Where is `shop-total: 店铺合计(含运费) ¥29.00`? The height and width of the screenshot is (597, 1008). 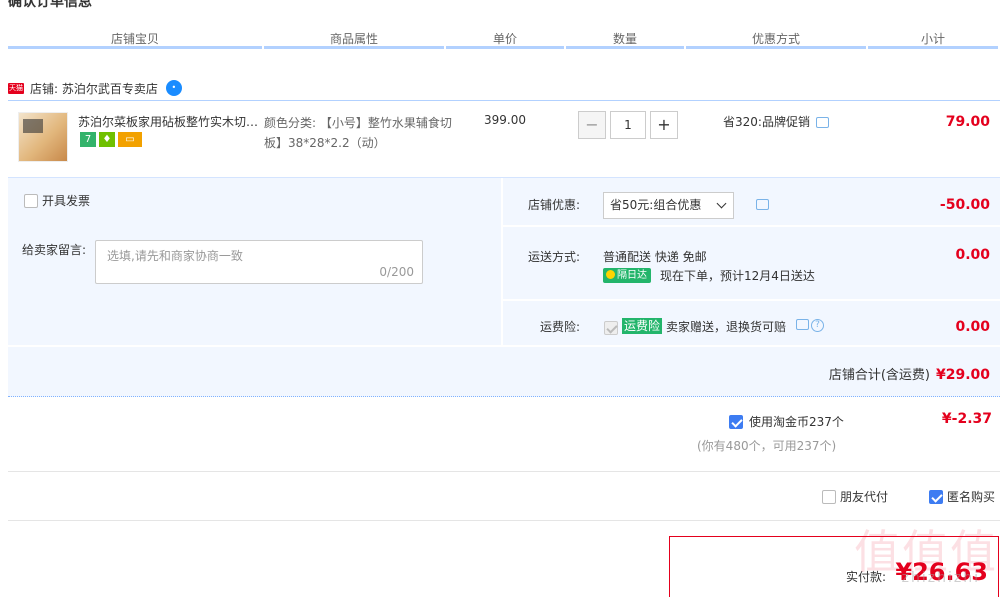 shop-total: 店铺合计(含运费) ¥29.00 is located at coordinates (909, 373).